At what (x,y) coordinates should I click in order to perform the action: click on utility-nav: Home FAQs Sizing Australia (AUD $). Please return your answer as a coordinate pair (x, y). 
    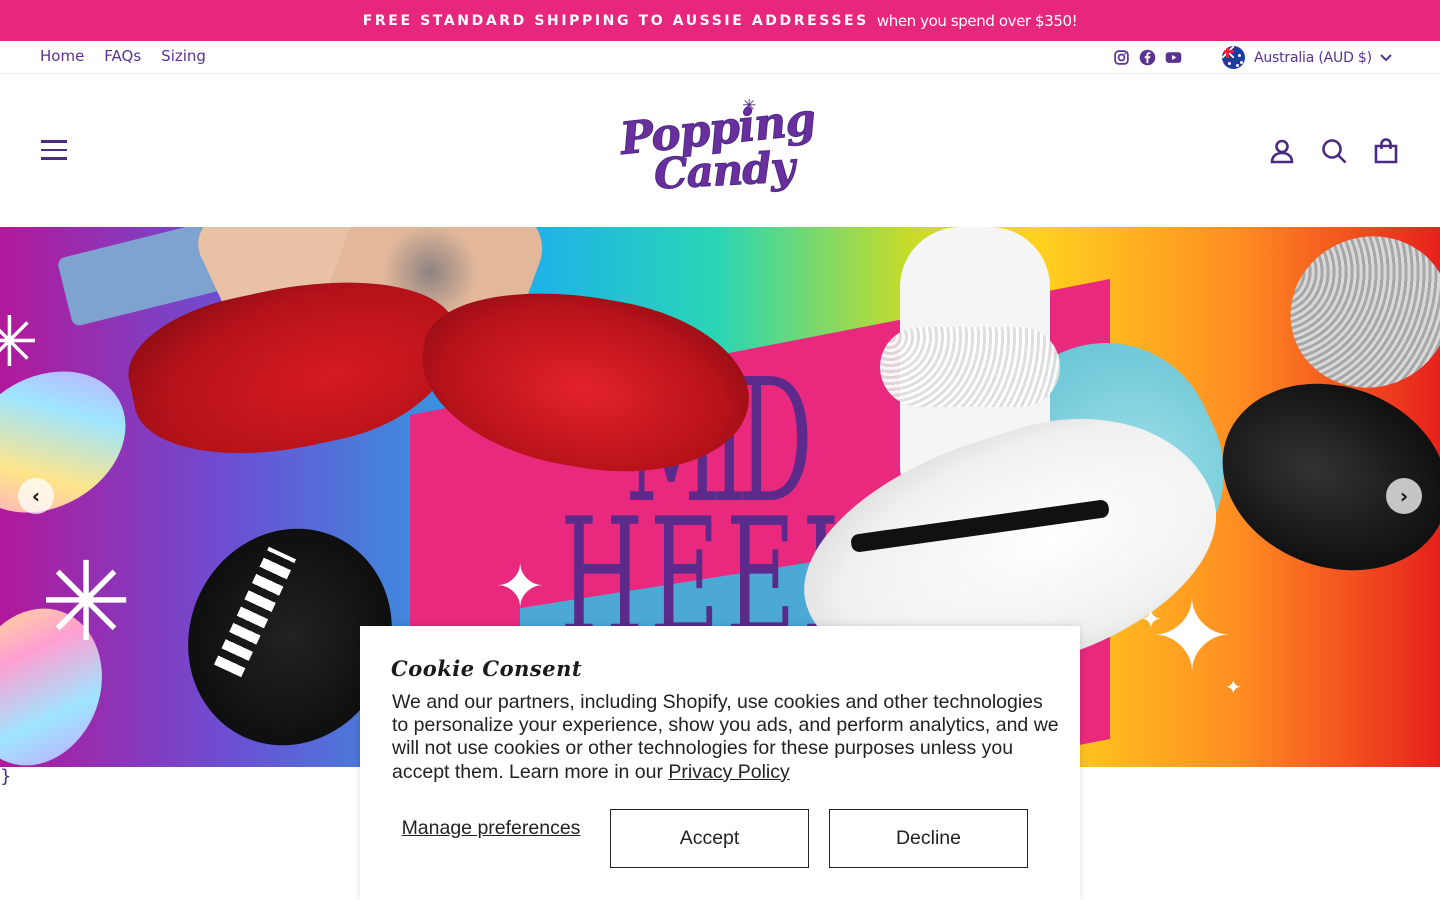
    Looking at the image, I should click on (720, 57).